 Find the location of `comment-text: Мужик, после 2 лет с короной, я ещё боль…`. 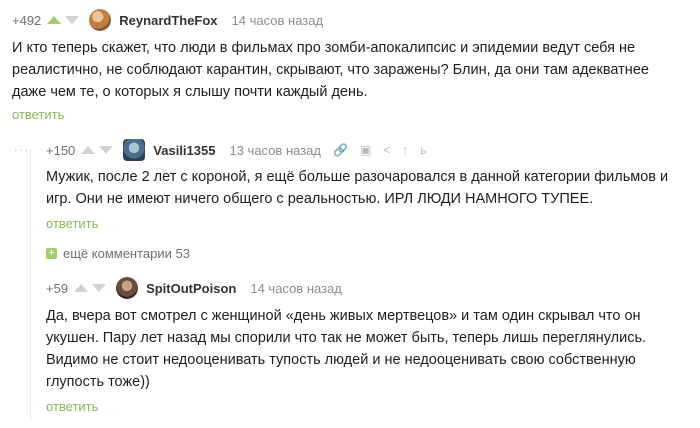

comment-text: Мужик, после 2 лет с короной, я ещё боль… is located at coordinates (357, 188).